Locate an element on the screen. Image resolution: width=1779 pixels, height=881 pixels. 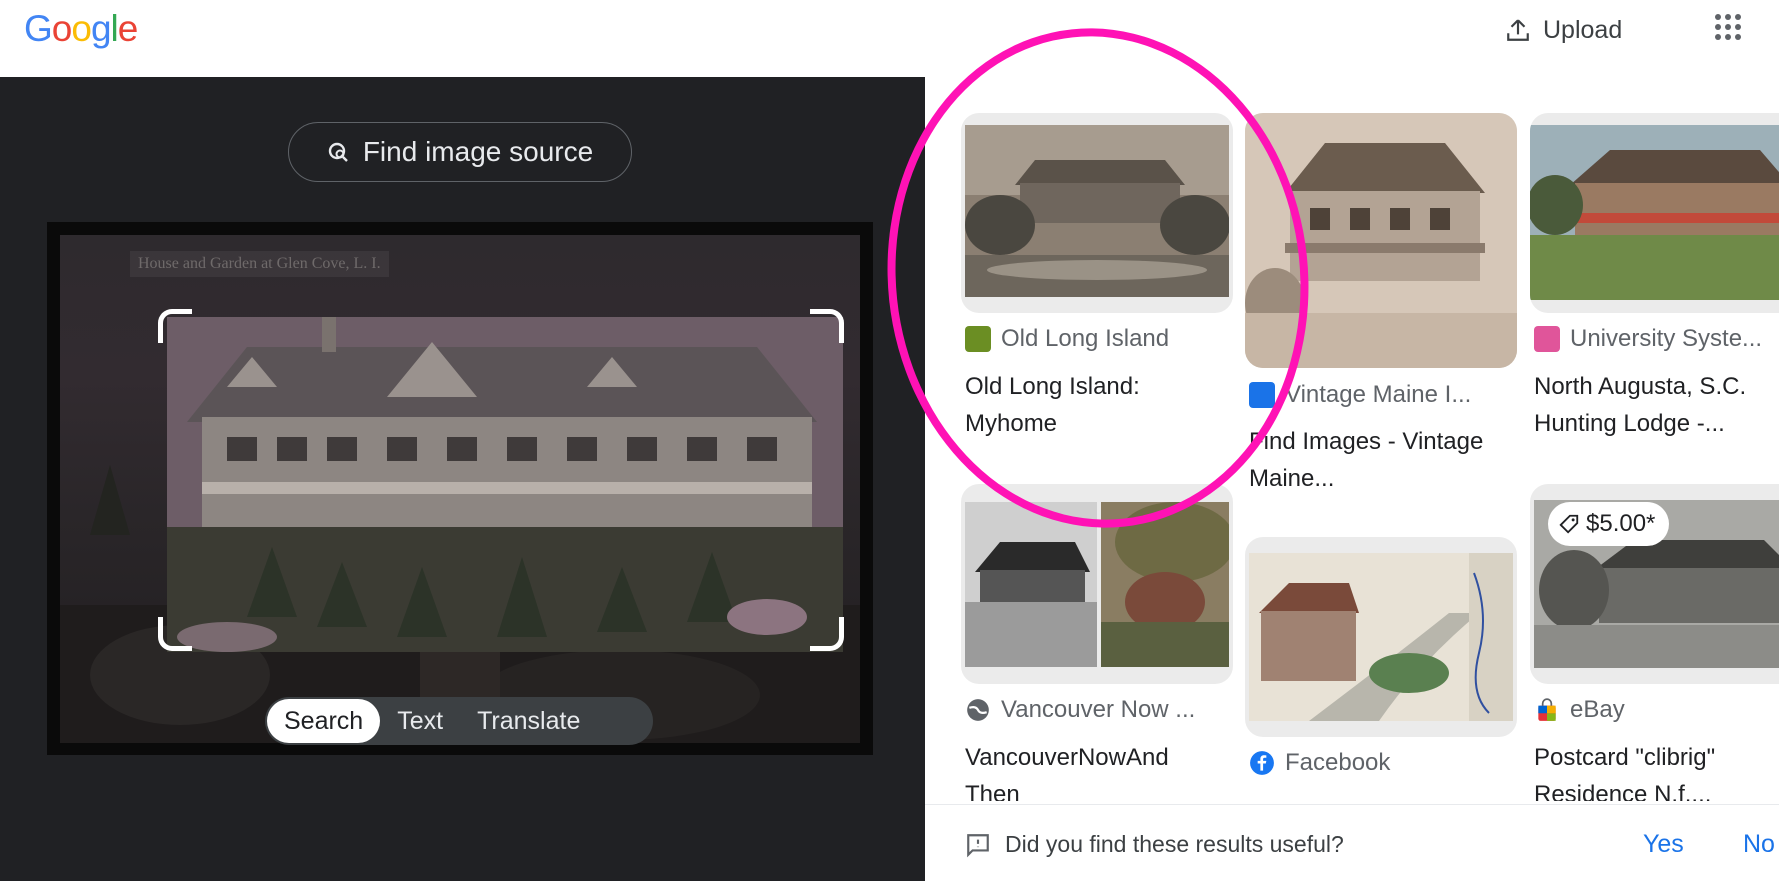
selection-crop-area is located at coordinates (505, 484).